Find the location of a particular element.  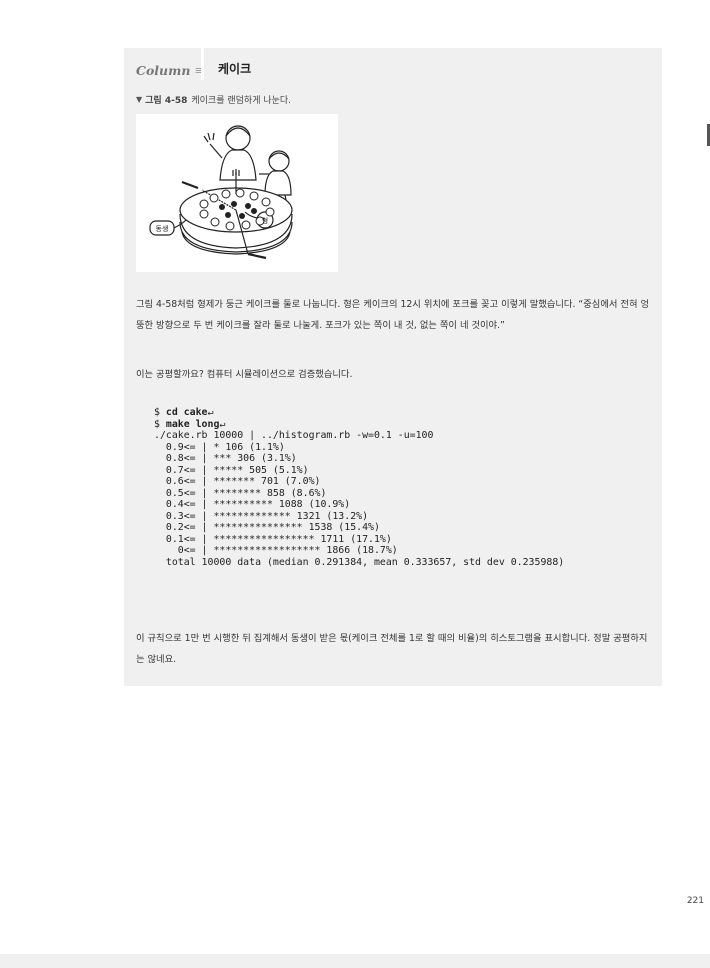

histogram-row: 0.4<= | ********** 1088 (10.9%) is located at coordinates (252, 504).